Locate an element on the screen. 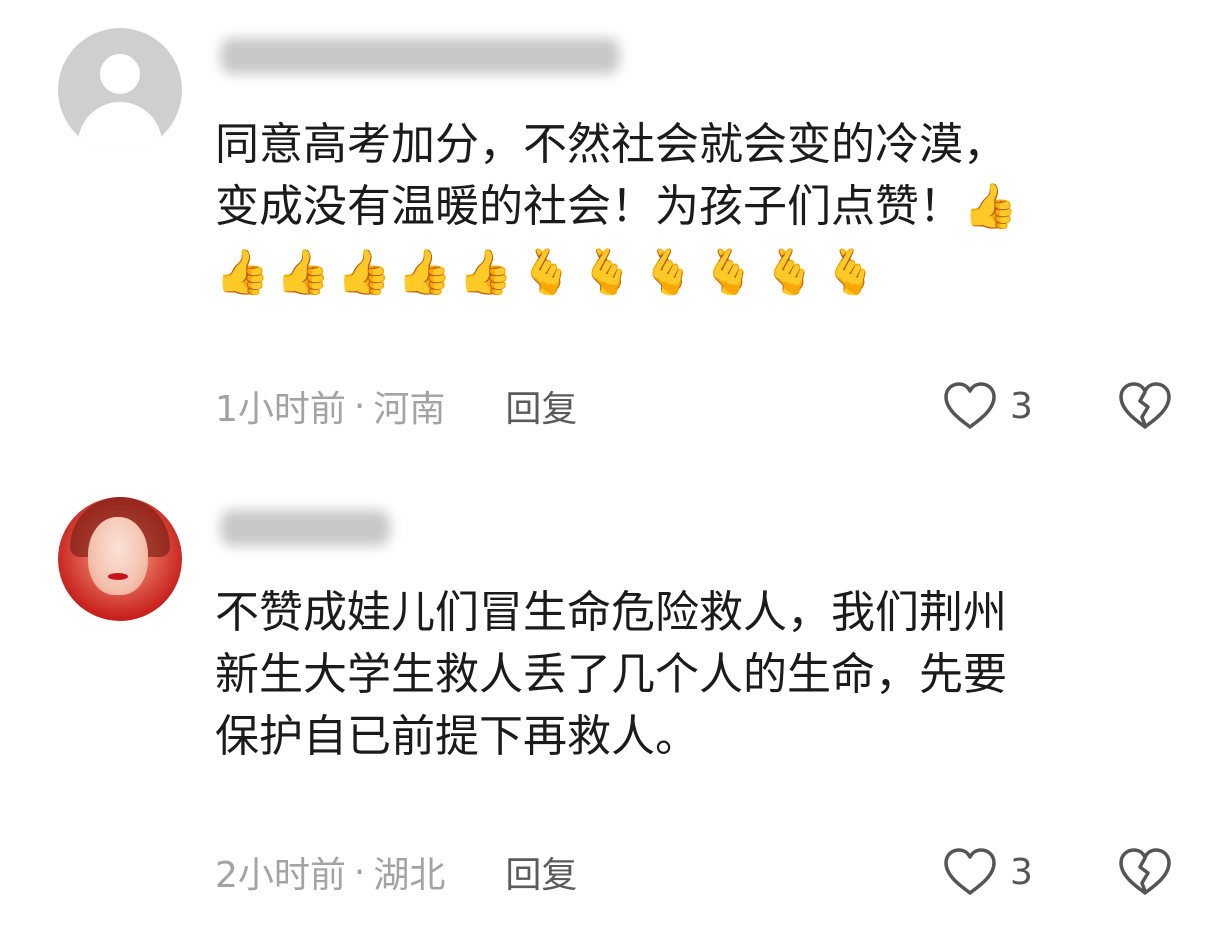 This screenshot has width=1232, height=935. comment-text-line: 变成没有温暖的社会！为孩子们点赞！👍 is located at coordinates (616, 206).